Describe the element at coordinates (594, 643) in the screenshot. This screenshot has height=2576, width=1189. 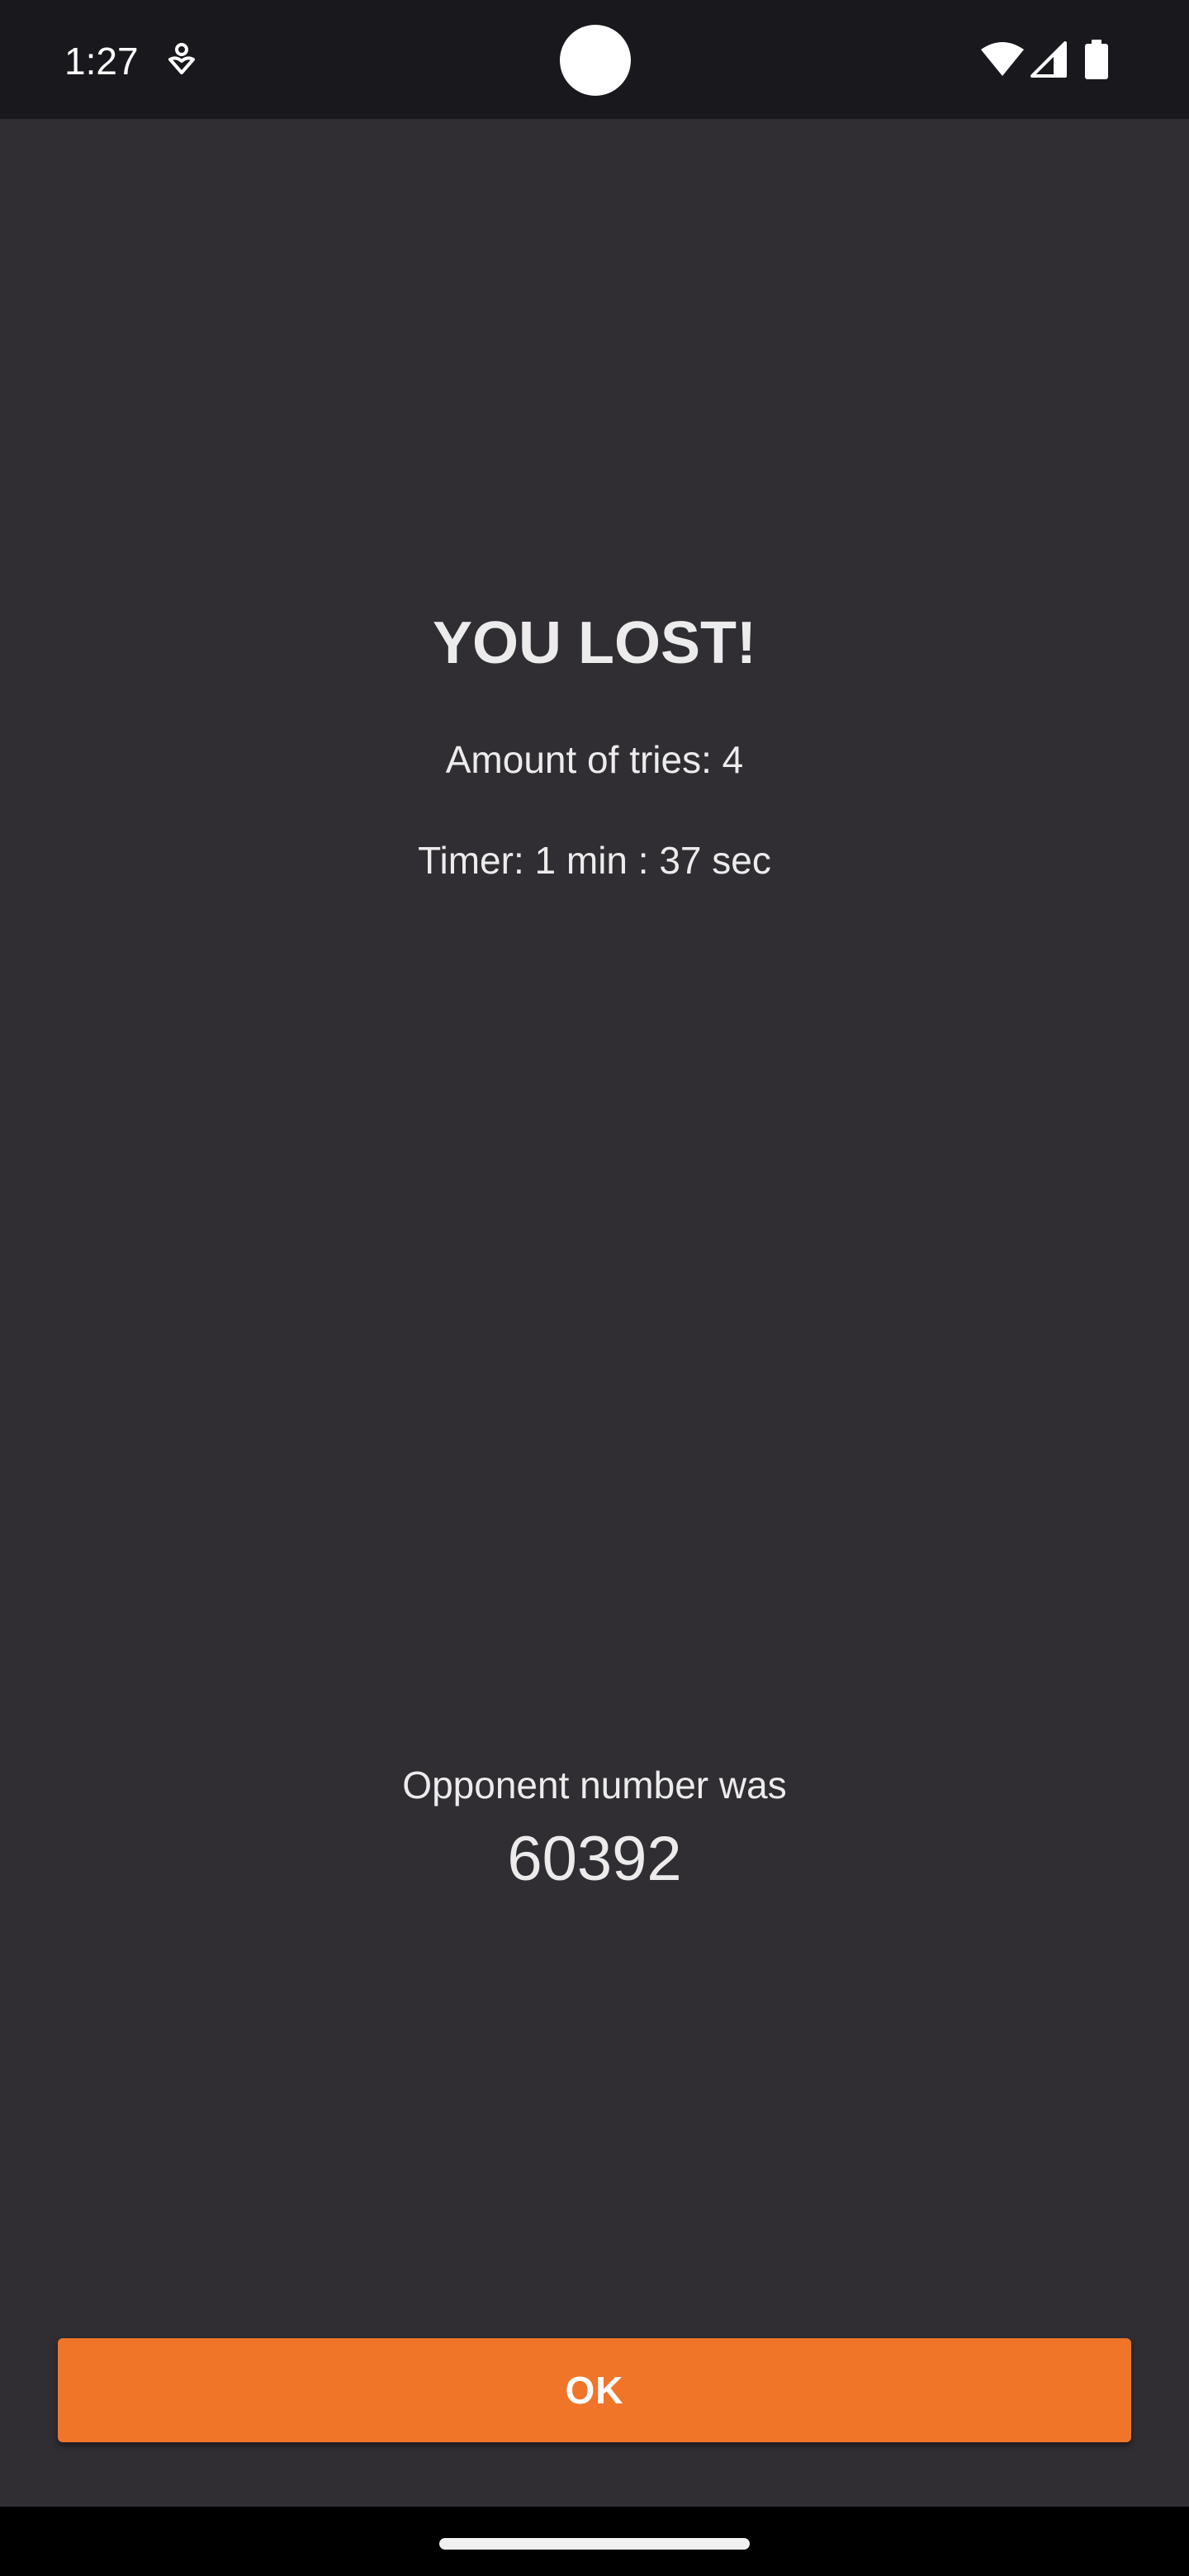
I see `result-title: YOU LOST!` at that location.